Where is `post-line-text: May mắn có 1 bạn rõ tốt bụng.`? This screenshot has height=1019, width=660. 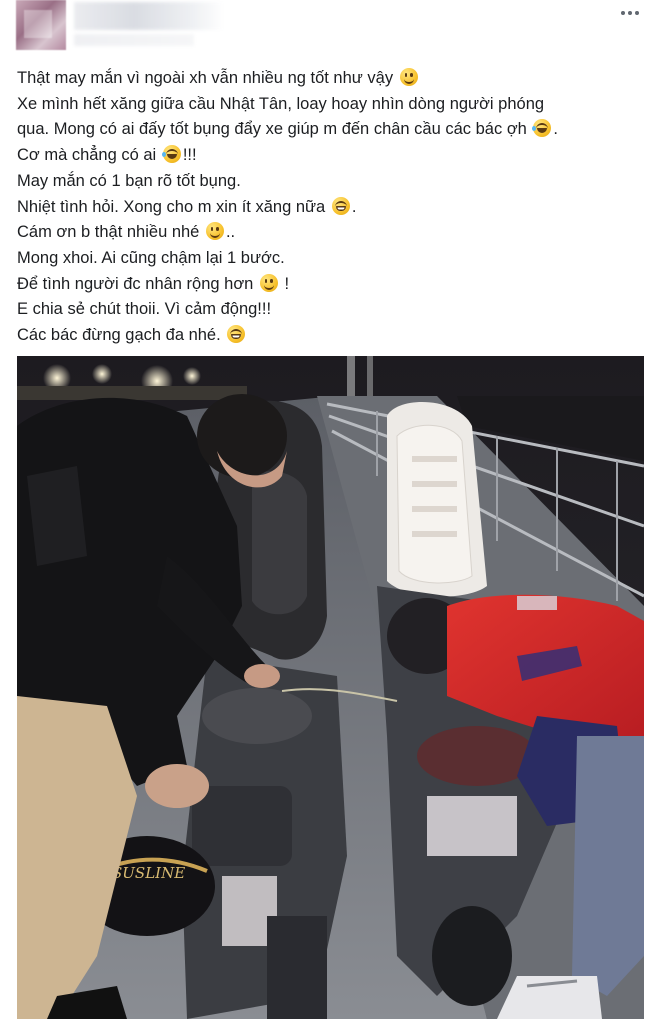
post-line-text: May mắn có 1 bạn rõ tốt bụng. is located at coordinates (129, 180).